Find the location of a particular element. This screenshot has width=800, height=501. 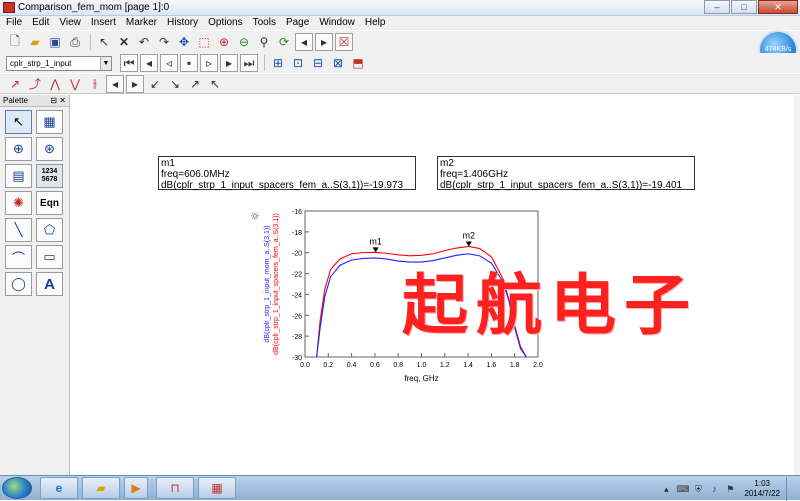

menu-view: View is located at coordinates (70, 23).